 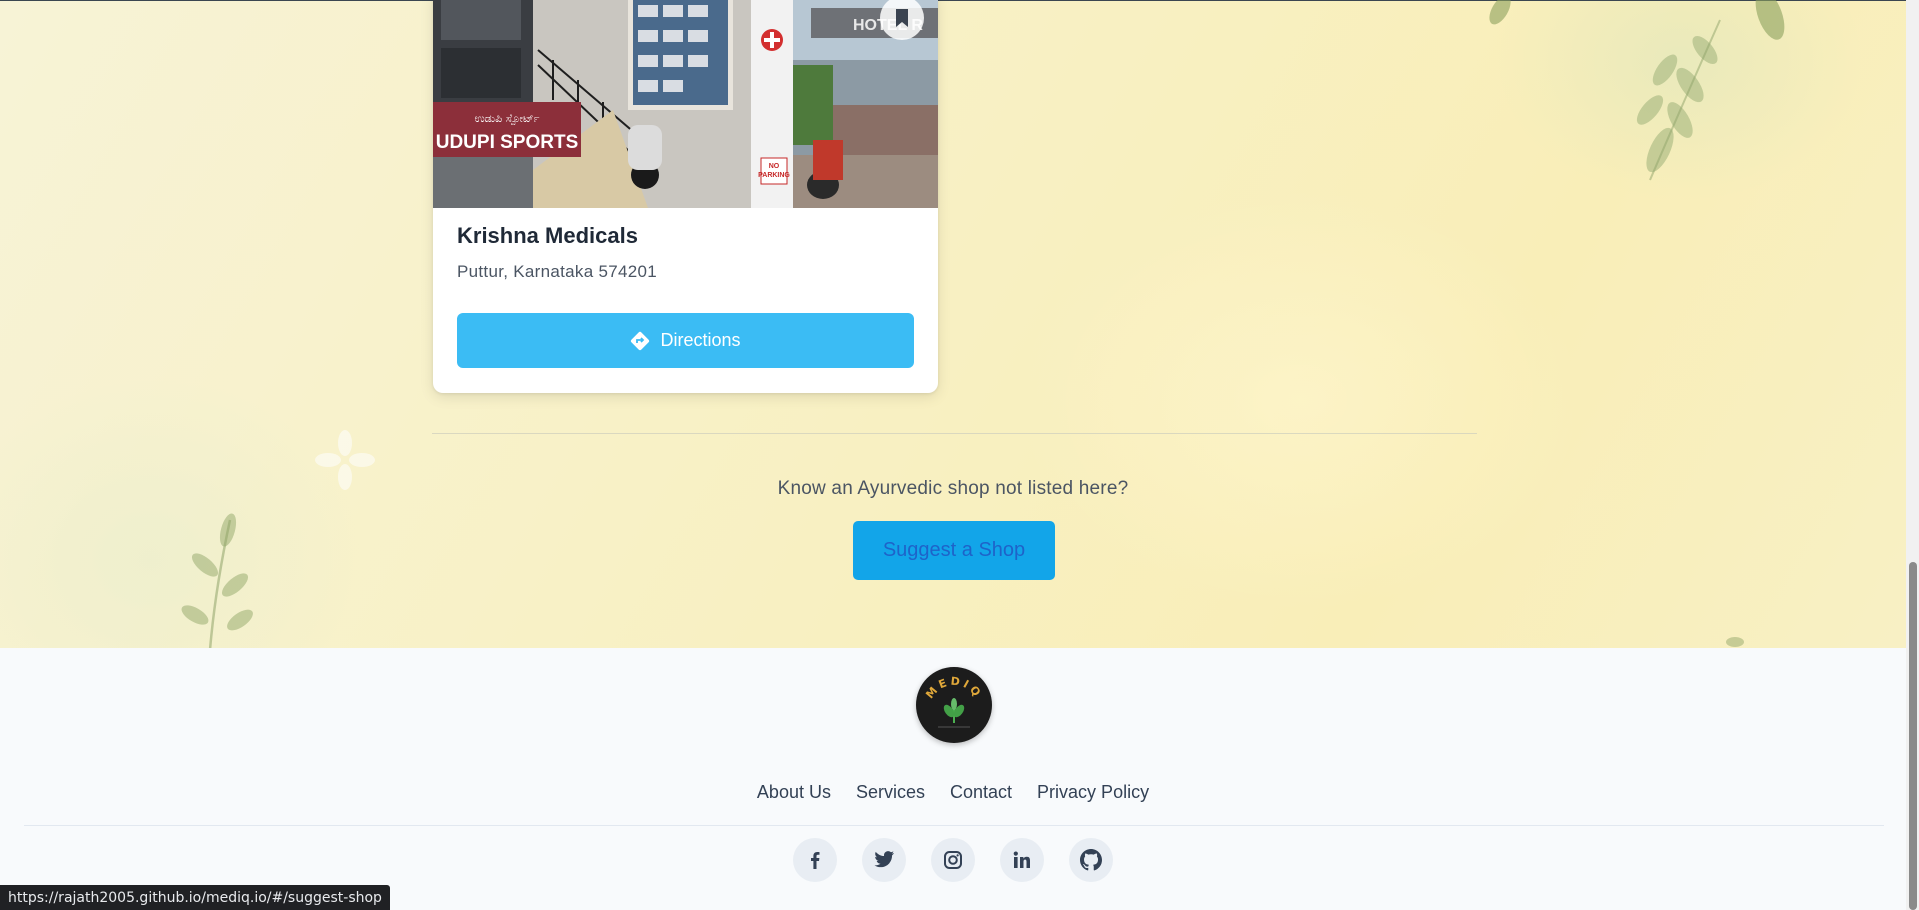 I want to click on instagram-icon, so click(x=953, y=860).